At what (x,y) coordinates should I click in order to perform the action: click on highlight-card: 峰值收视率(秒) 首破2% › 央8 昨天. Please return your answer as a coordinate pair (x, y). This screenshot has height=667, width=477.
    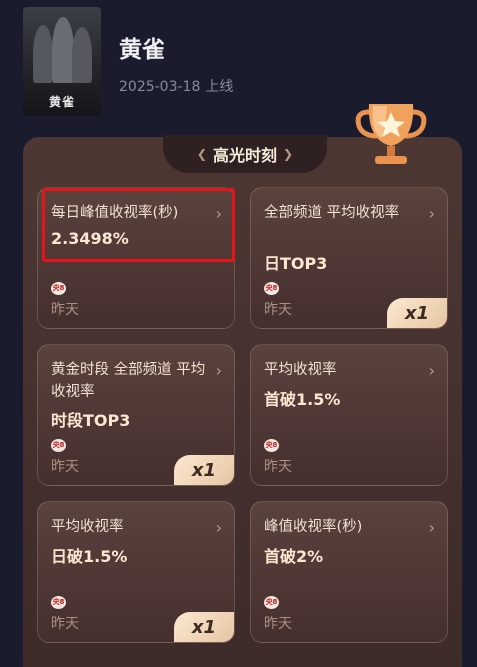
    Looking at the image, I should click on (349, 572).